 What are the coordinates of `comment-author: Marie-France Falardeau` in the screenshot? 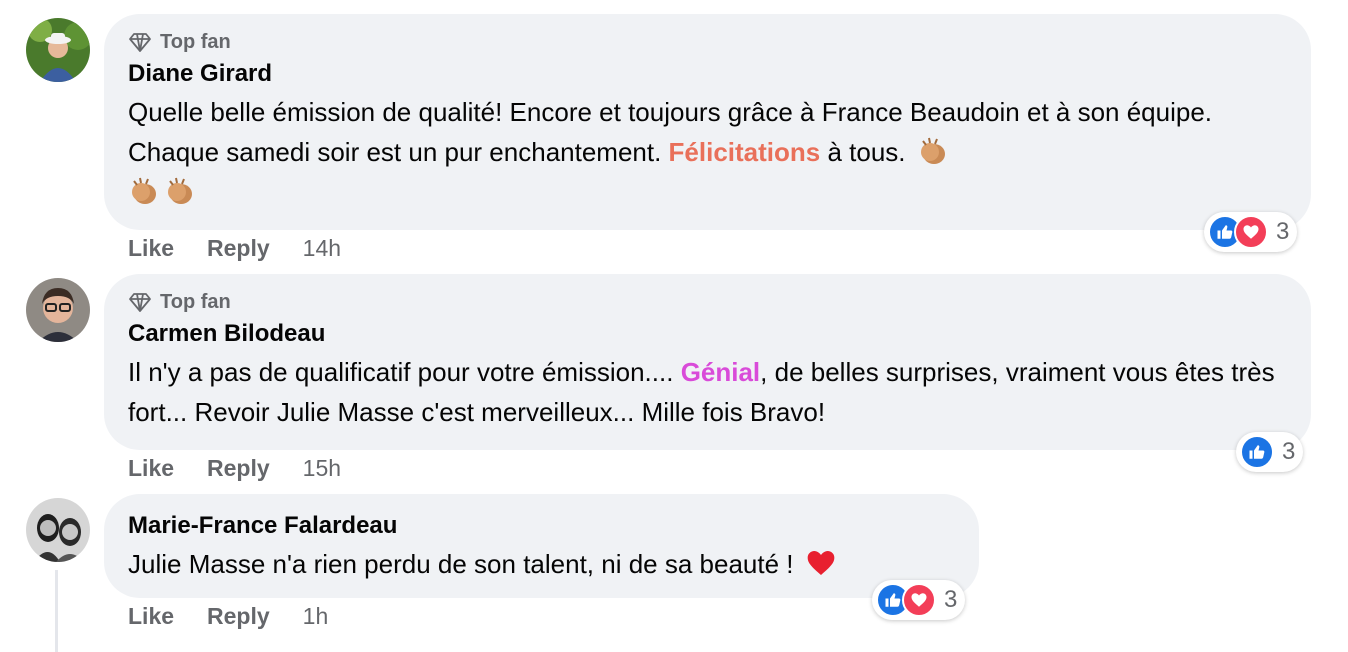 It's located at (541, 526).